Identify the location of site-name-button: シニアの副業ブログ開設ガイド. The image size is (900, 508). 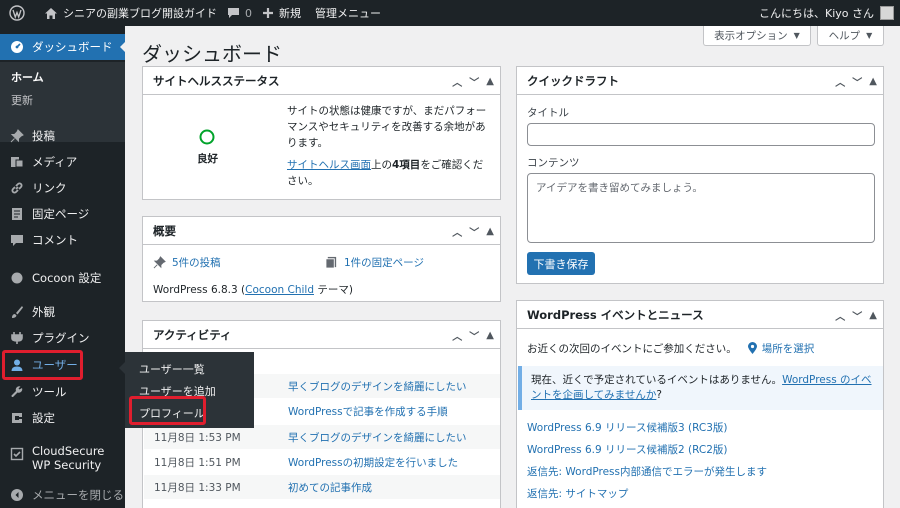
(130, 13).